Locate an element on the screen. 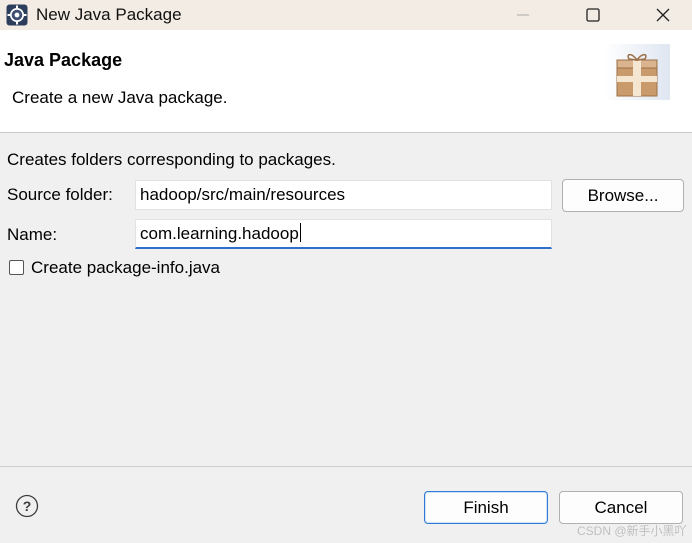 Image resolution: width=692 pixels, height=543 pixels. maximize-button is located at coordinates (593, 15).